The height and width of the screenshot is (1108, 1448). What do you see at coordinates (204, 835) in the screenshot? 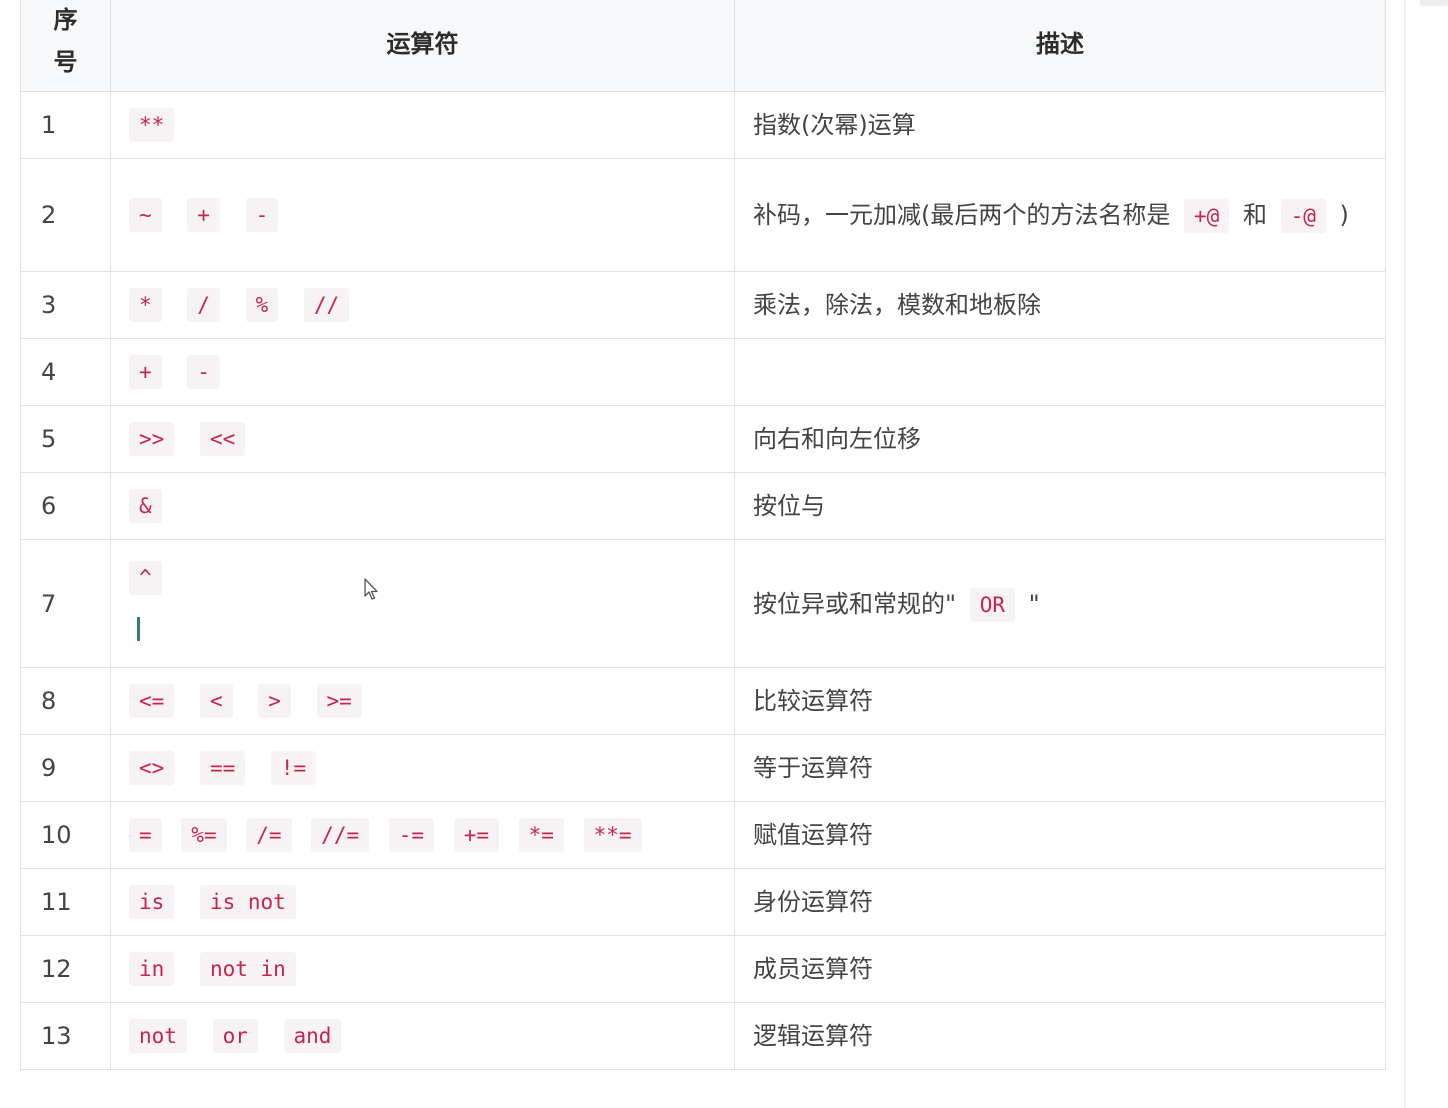
I see `operator-code: %=` at bounding box center [204, 835].